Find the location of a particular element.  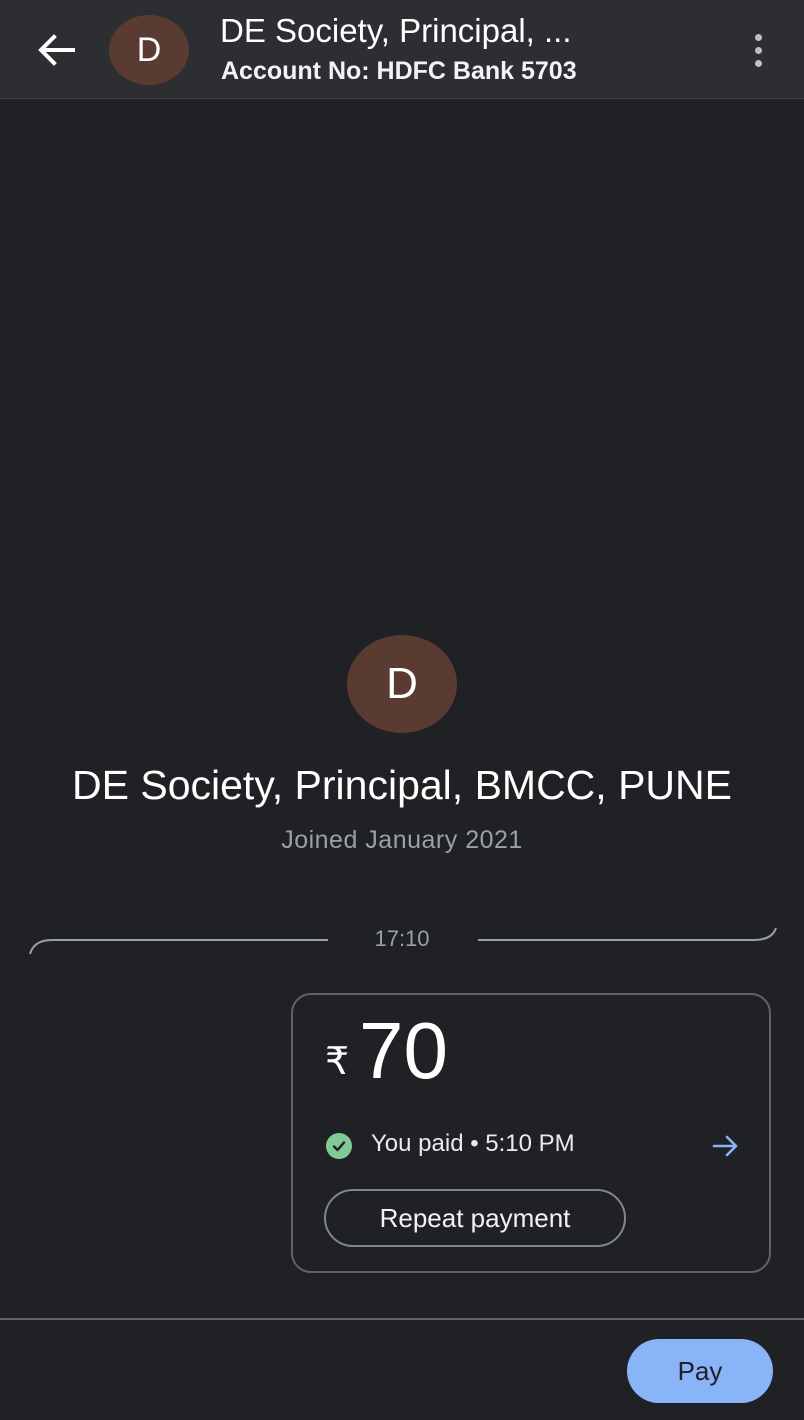

back-arrow-icon is located at coordinates (56, 50).